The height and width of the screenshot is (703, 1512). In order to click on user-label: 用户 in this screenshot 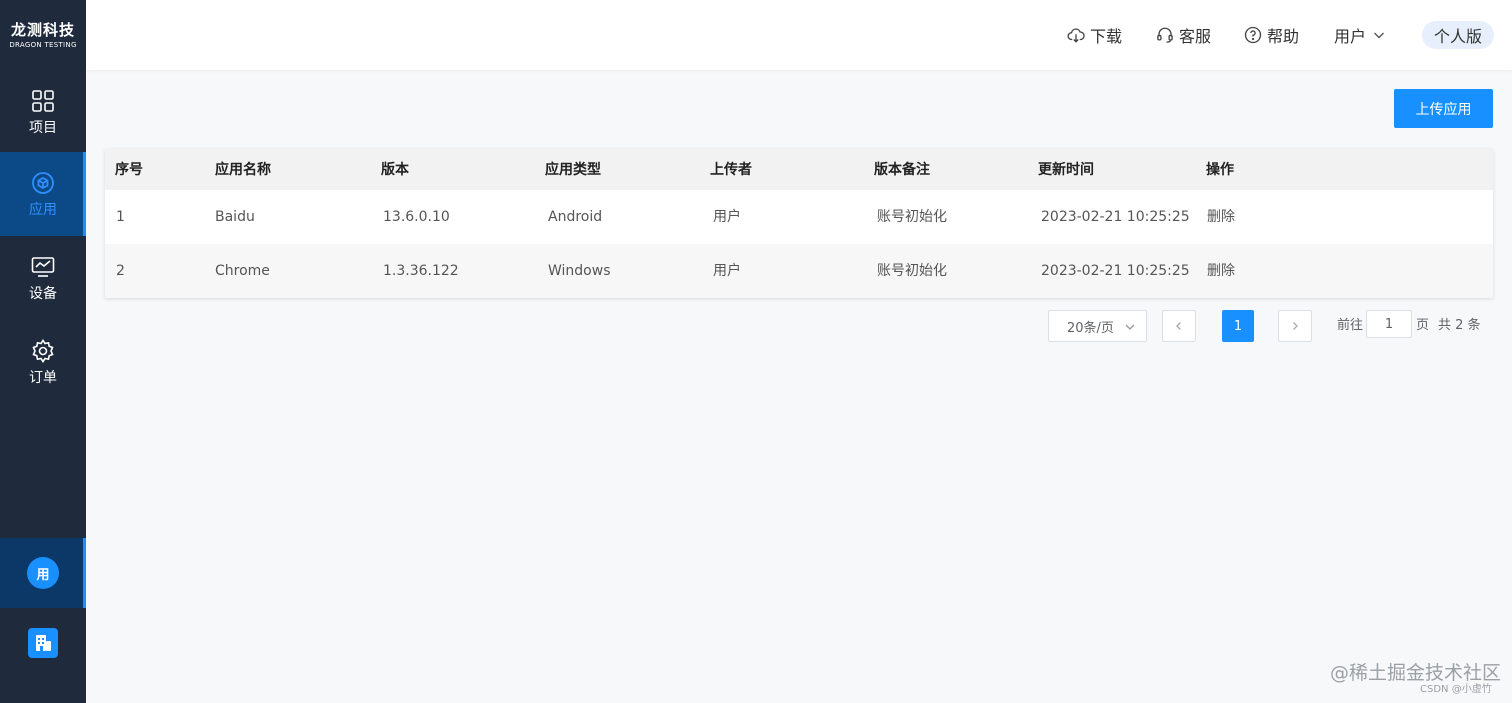, I will do `click(1350, 36)`.